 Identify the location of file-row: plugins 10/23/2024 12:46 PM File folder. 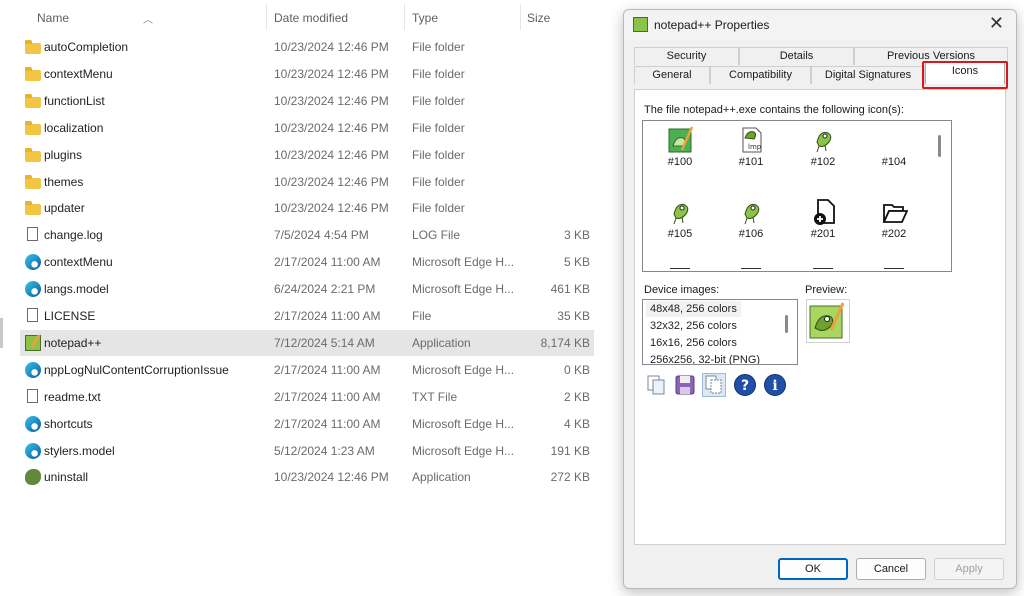
(307, 155).